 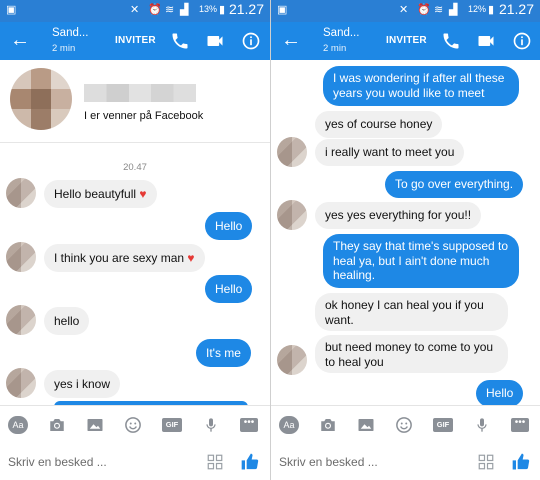 What do you see at coordinates (135, 167) in the screenshot?
I see `message-timestamp: 20.47` at bounding box center [135, 167].